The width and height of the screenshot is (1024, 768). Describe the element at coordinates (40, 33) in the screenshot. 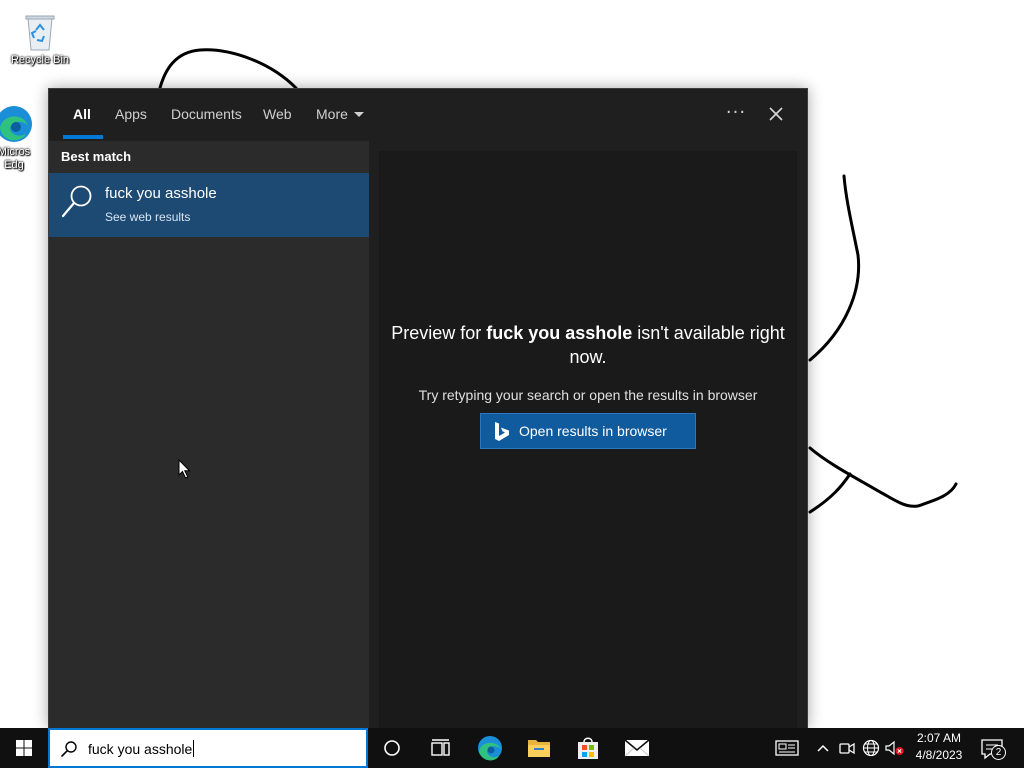

I see `recycle-bin-icon` at that location.